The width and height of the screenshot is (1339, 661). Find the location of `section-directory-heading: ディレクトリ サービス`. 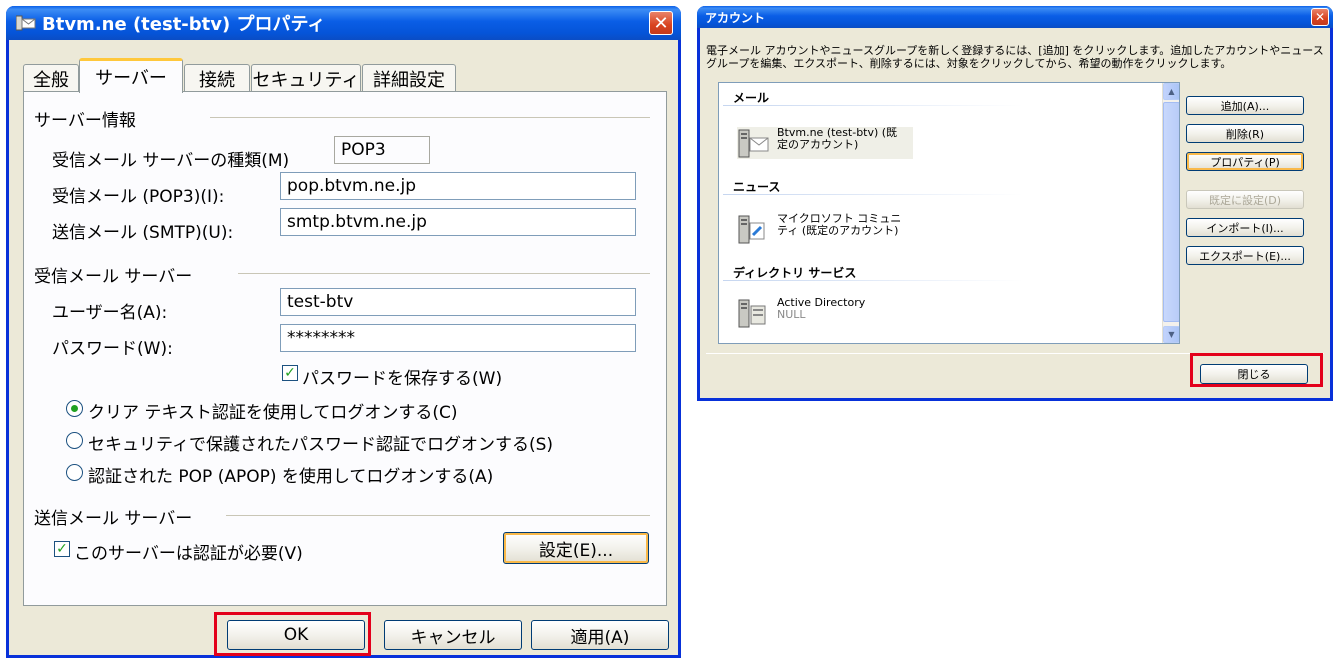

section-directory-heading: ディレクトリ サービス is located at coordinates (795, 273).